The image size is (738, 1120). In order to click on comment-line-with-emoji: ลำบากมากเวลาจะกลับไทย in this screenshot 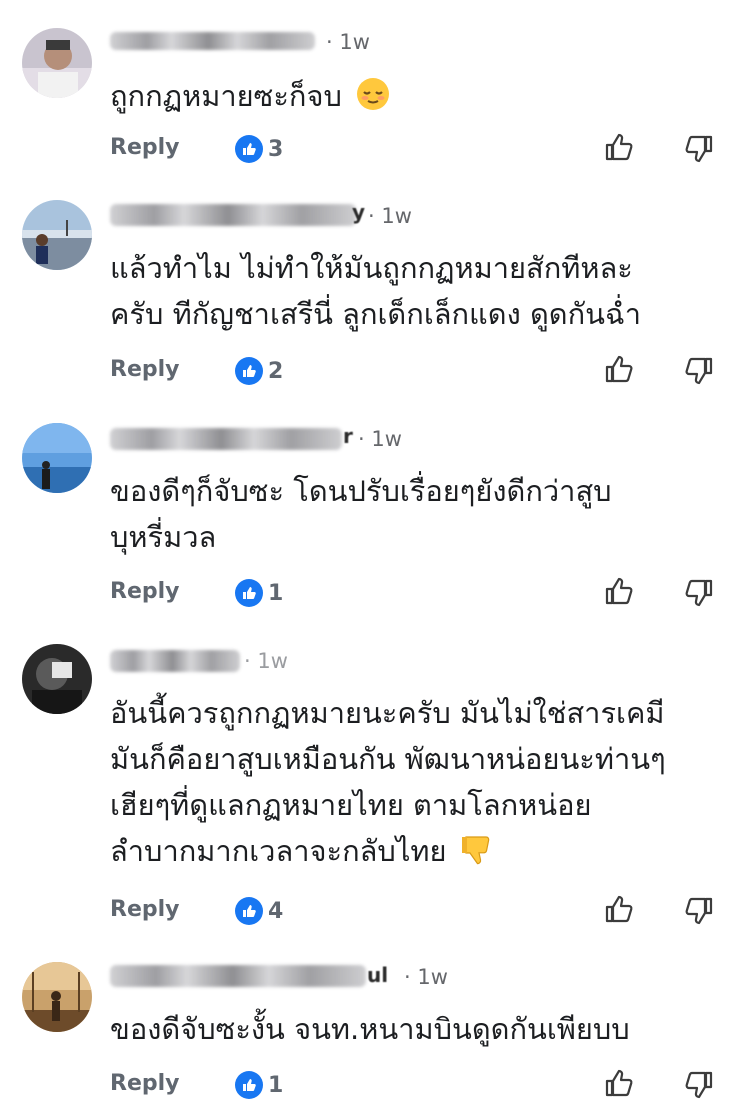, I will do `click(420, 854)`.